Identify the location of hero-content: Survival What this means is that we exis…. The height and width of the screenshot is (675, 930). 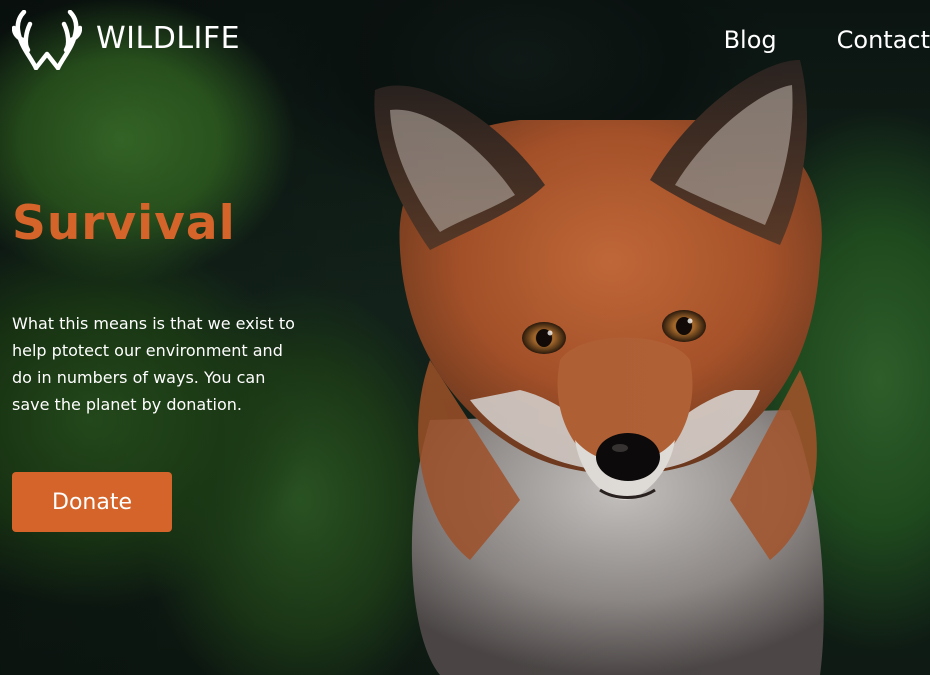
(162, 308).